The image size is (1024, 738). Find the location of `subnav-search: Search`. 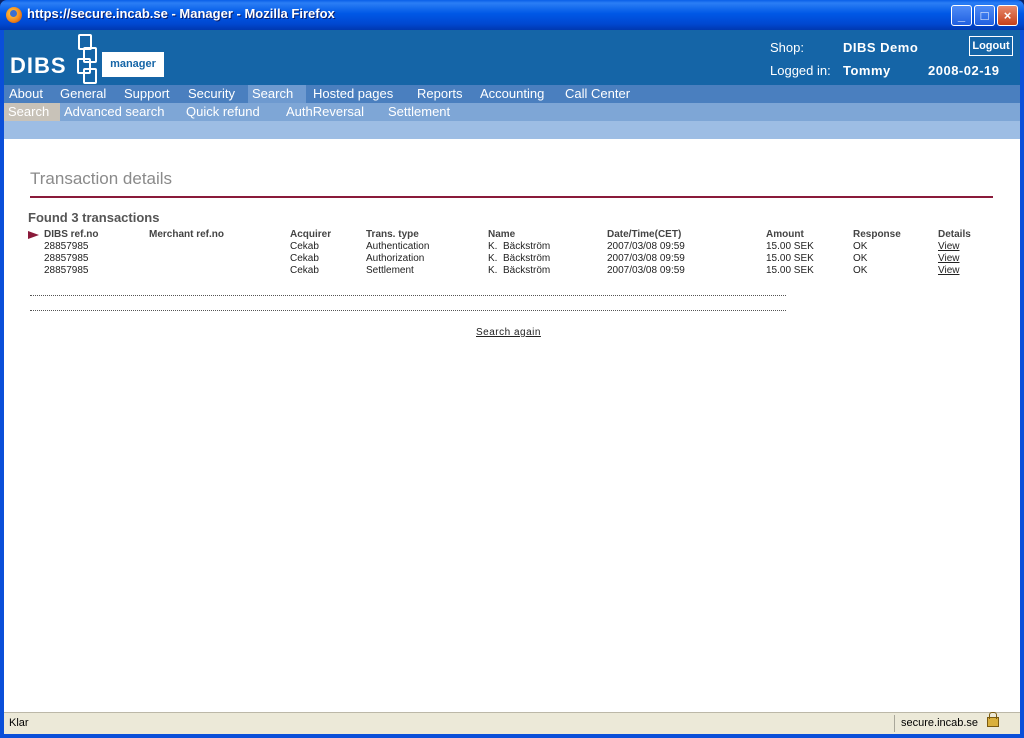

subnav-search: Search is located at coordinates (32, 112).